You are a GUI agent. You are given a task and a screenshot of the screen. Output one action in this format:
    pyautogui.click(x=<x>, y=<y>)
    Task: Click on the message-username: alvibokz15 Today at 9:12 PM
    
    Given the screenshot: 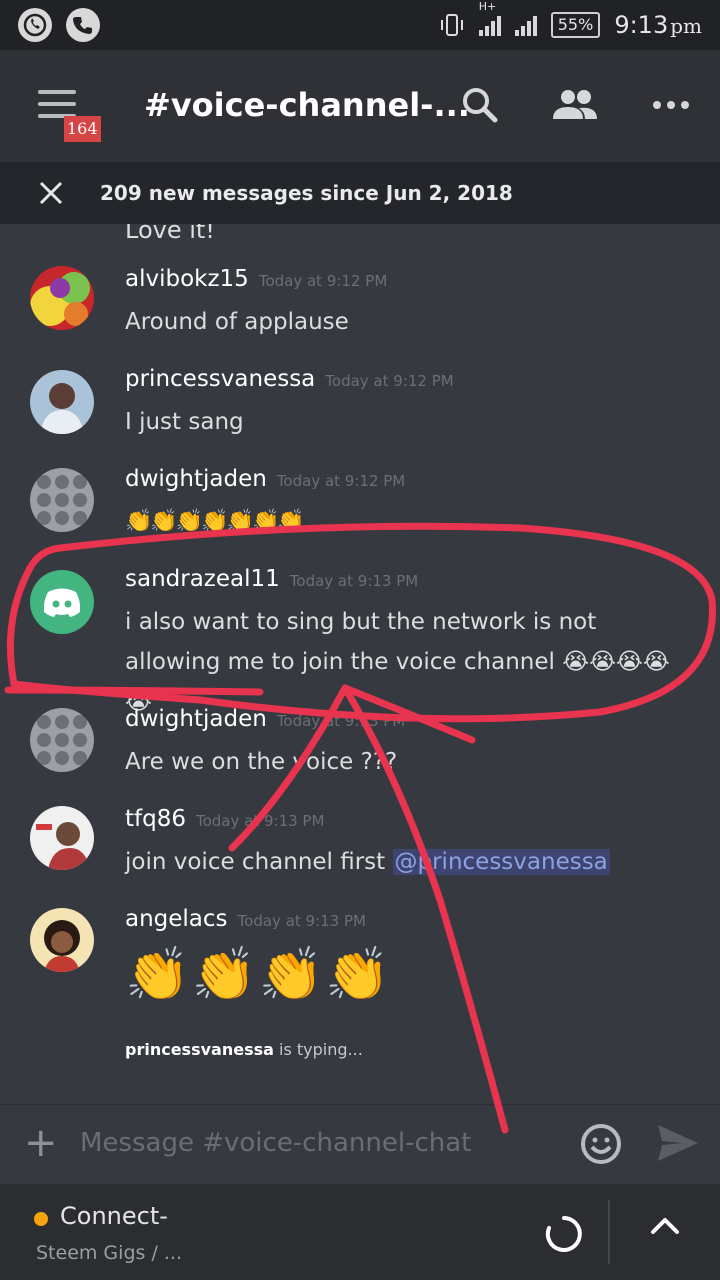 What is the action you would take?
    pyautogui.click(x=256, y=279)
    